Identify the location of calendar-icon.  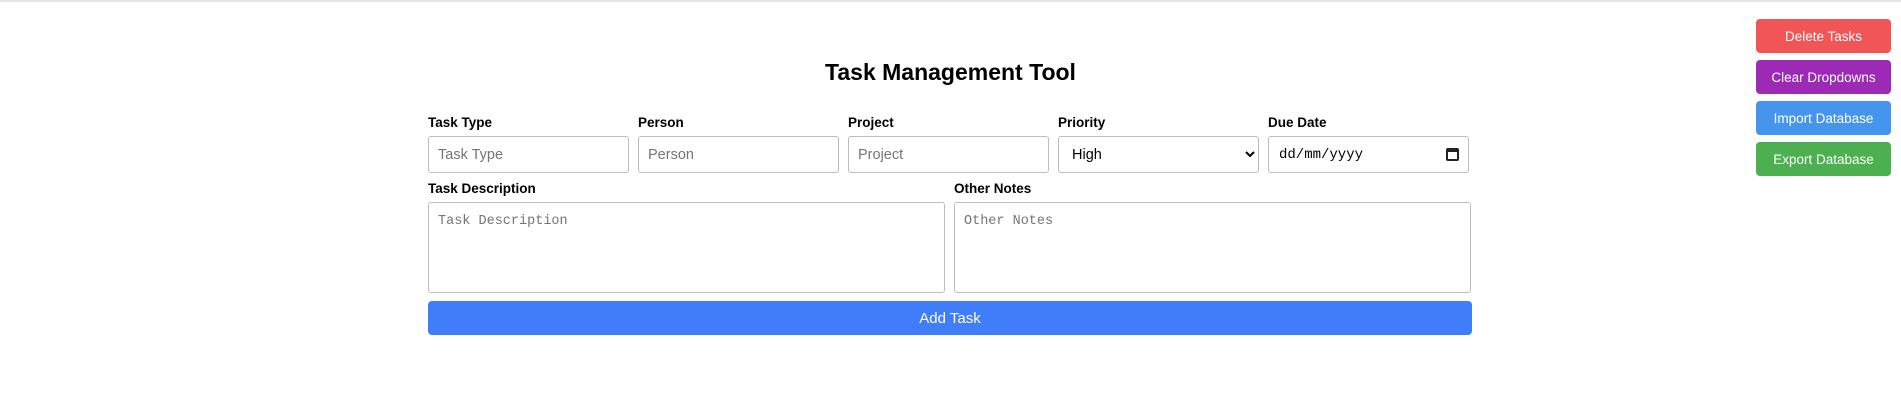
(1452, 154).